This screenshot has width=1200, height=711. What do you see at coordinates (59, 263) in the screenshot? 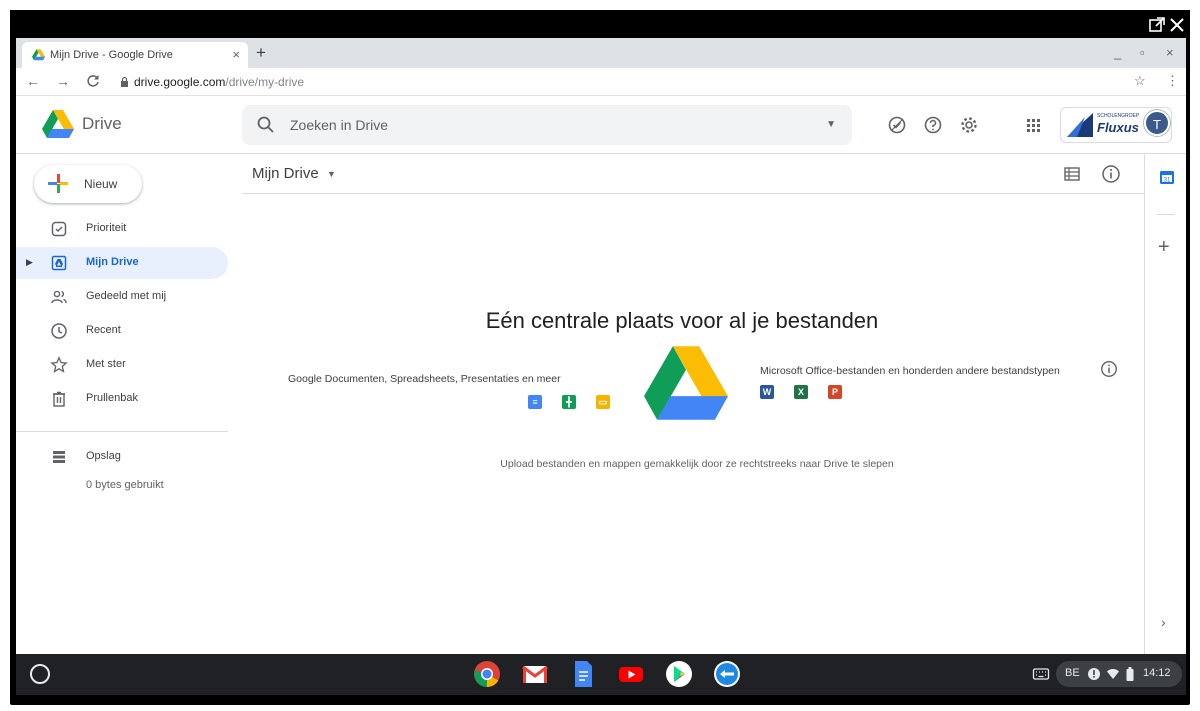
I see `my-drive-icon` at bounding box center [59, 263].